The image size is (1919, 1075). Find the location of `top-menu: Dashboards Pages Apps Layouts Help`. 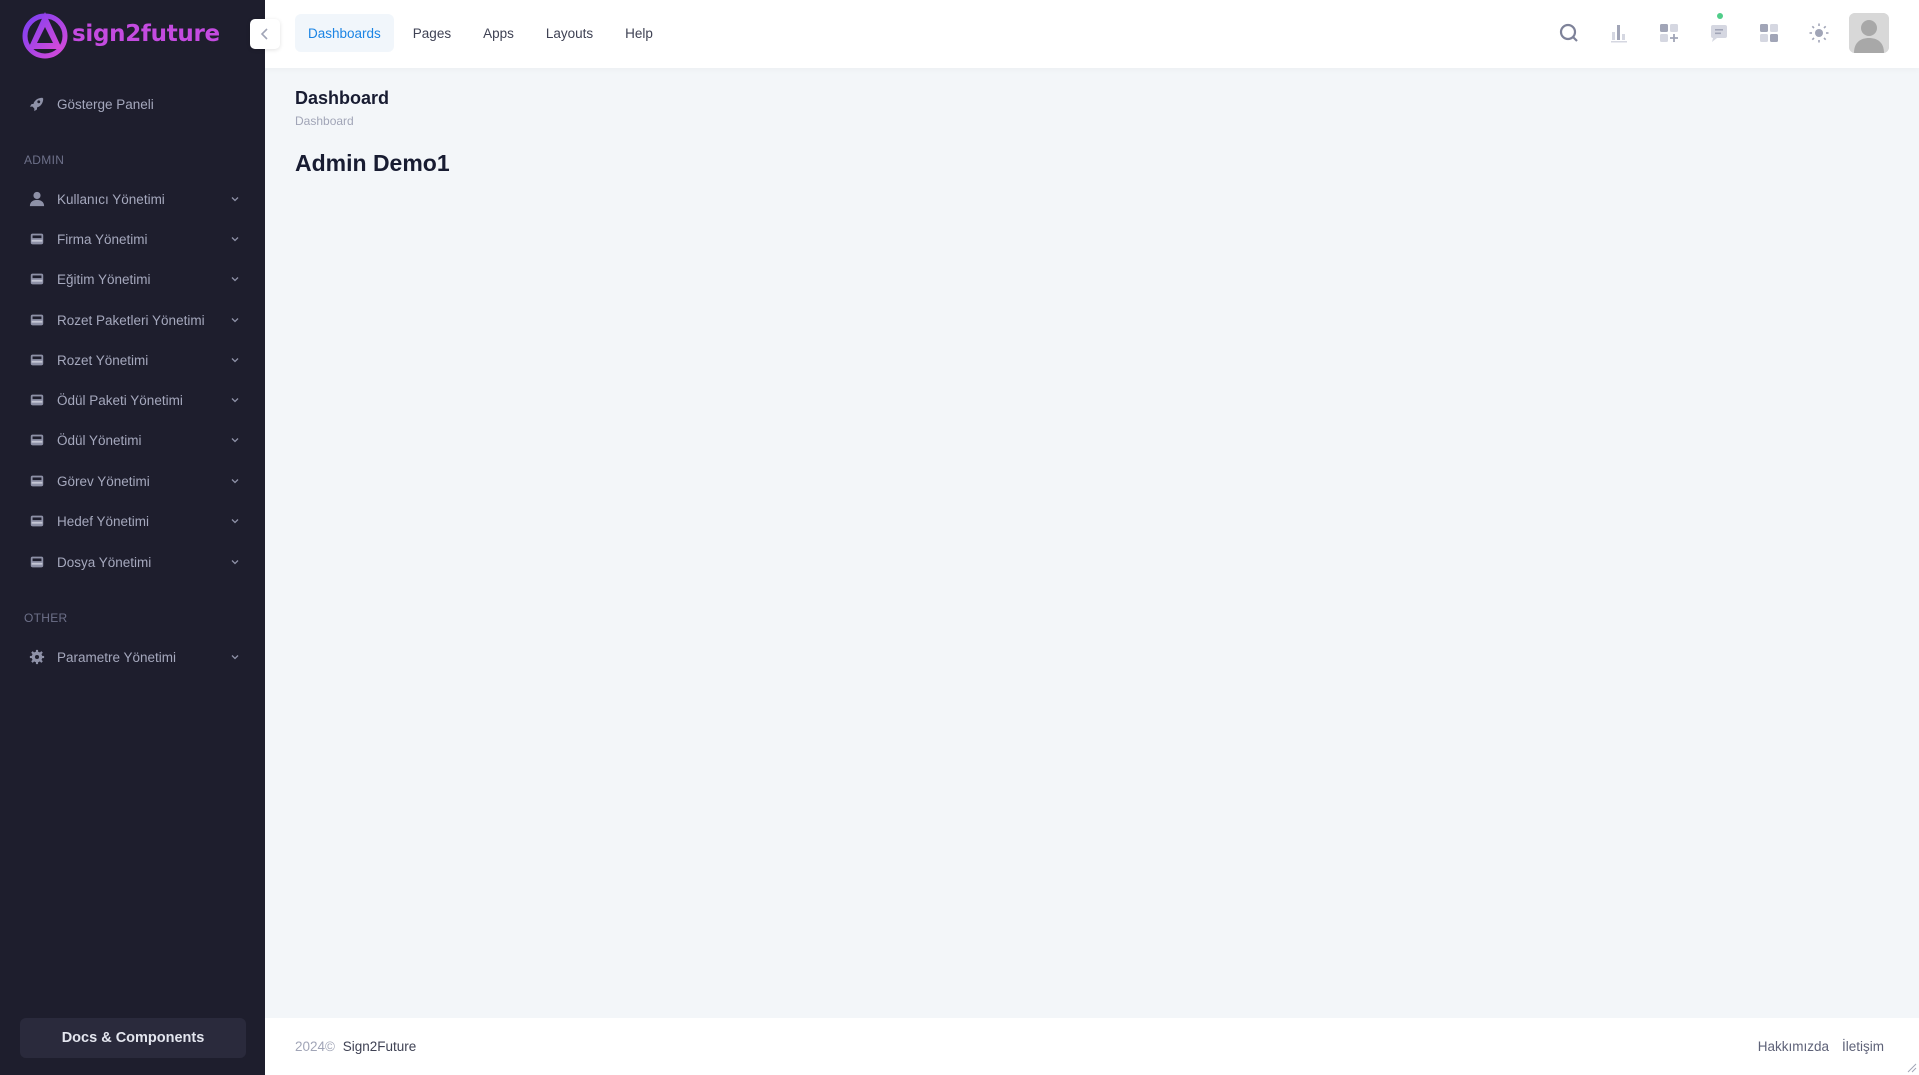

top-menu: Dashboards Pages Apps Layouts Help is located at coordinates (483, 33).